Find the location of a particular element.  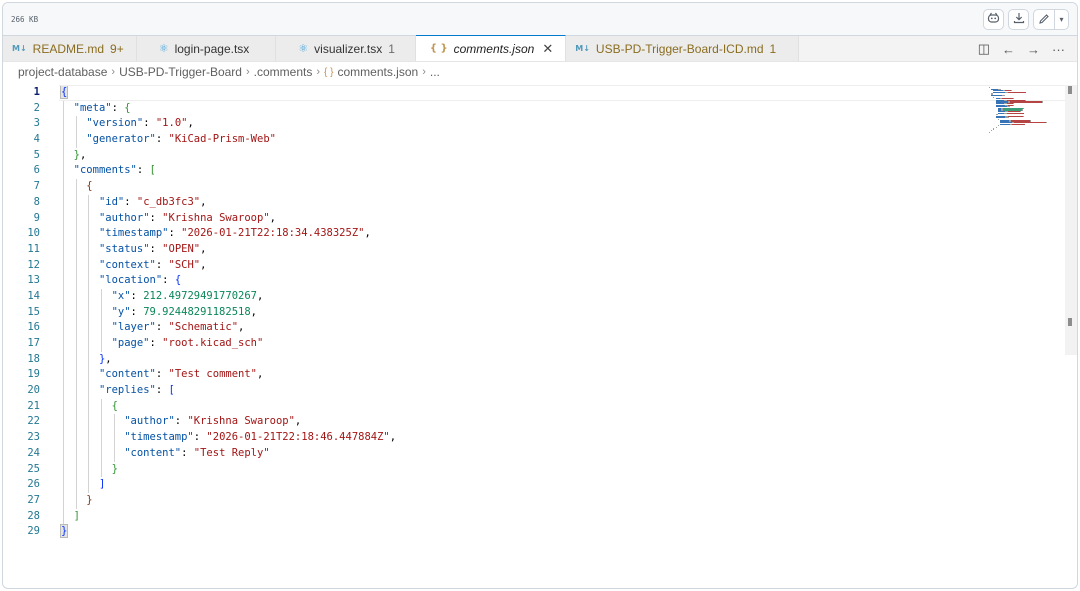

code-line: "version": "1.0", is located at coordinates (510, 124).